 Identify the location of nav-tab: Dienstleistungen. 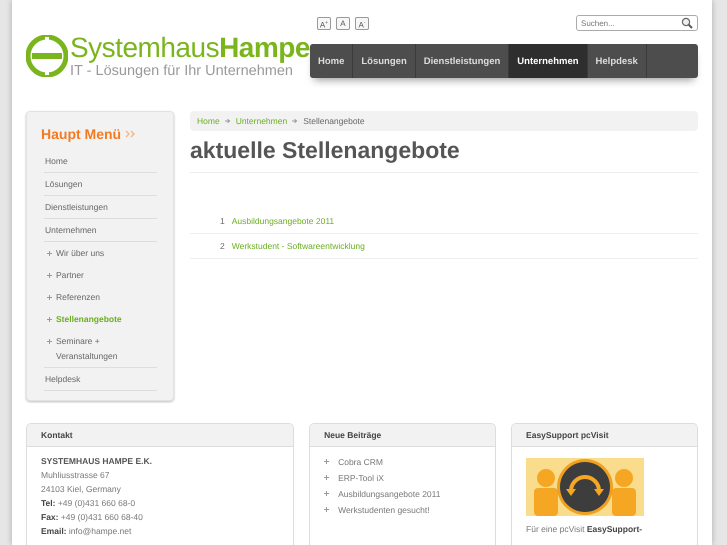
(463, 61).